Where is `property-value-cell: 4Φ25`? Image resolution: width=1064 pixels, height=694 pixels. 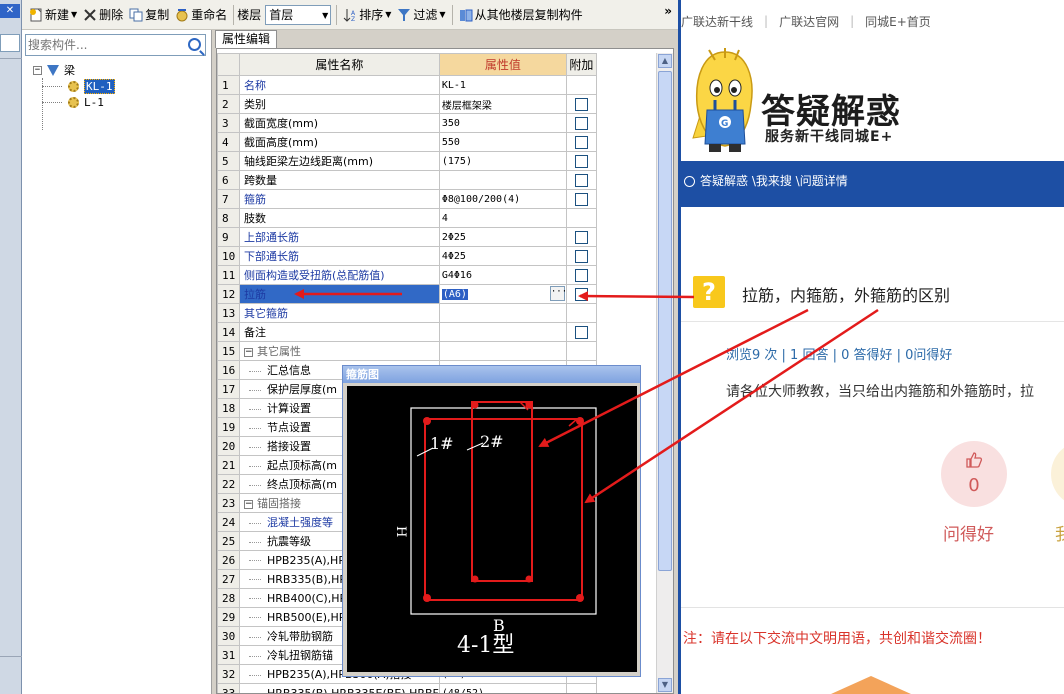 property-value-cell: 4Φ25 is located at coordinates (502, 256).